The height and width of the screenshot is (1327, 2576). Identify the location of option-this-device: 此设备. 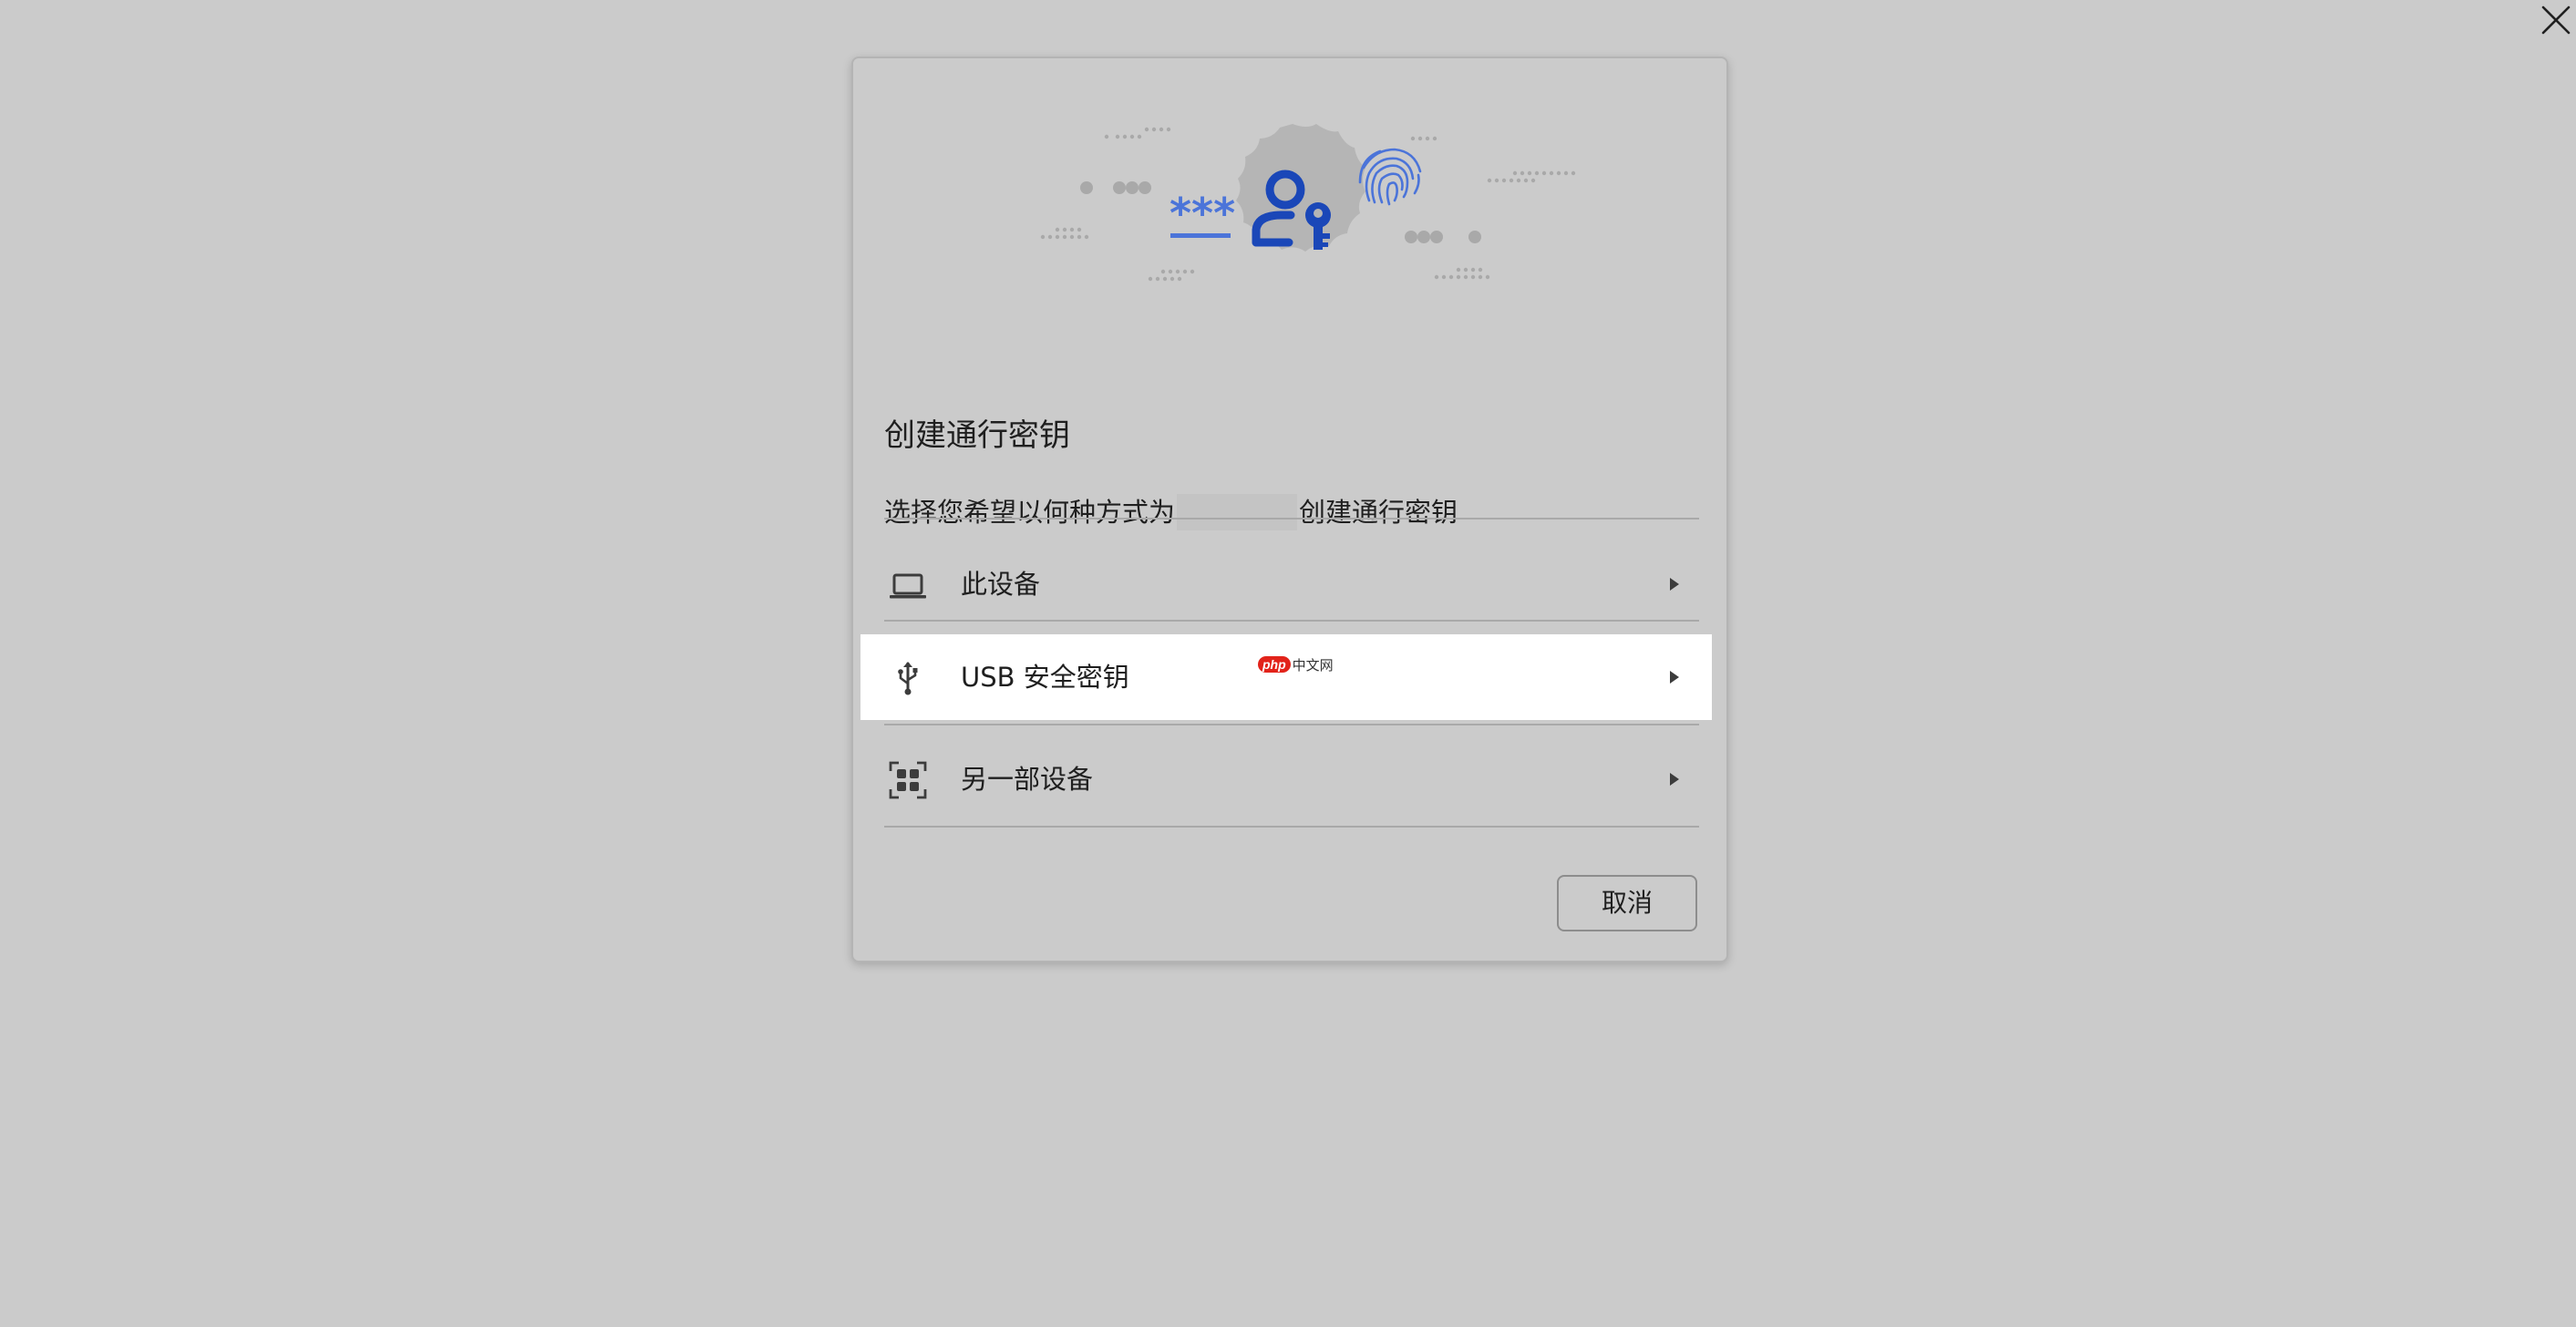
(1286, 584).